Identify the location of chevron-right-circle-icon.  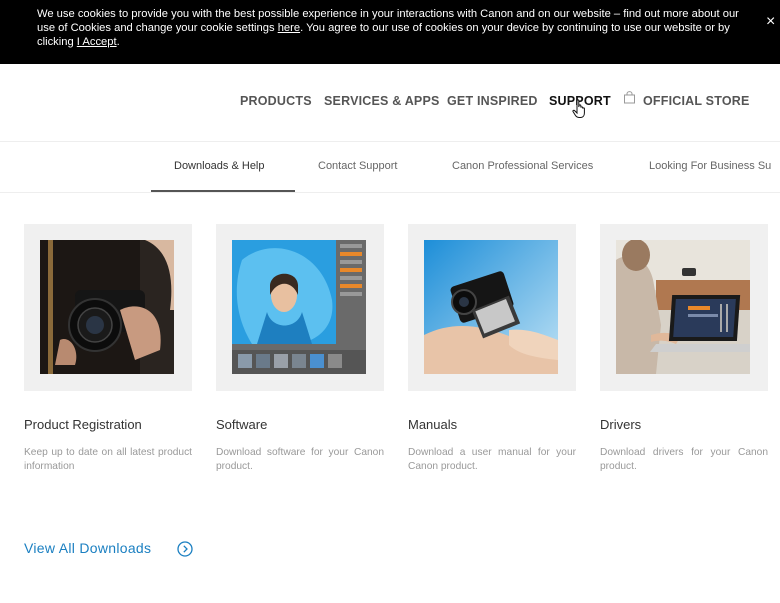
(185, 549).